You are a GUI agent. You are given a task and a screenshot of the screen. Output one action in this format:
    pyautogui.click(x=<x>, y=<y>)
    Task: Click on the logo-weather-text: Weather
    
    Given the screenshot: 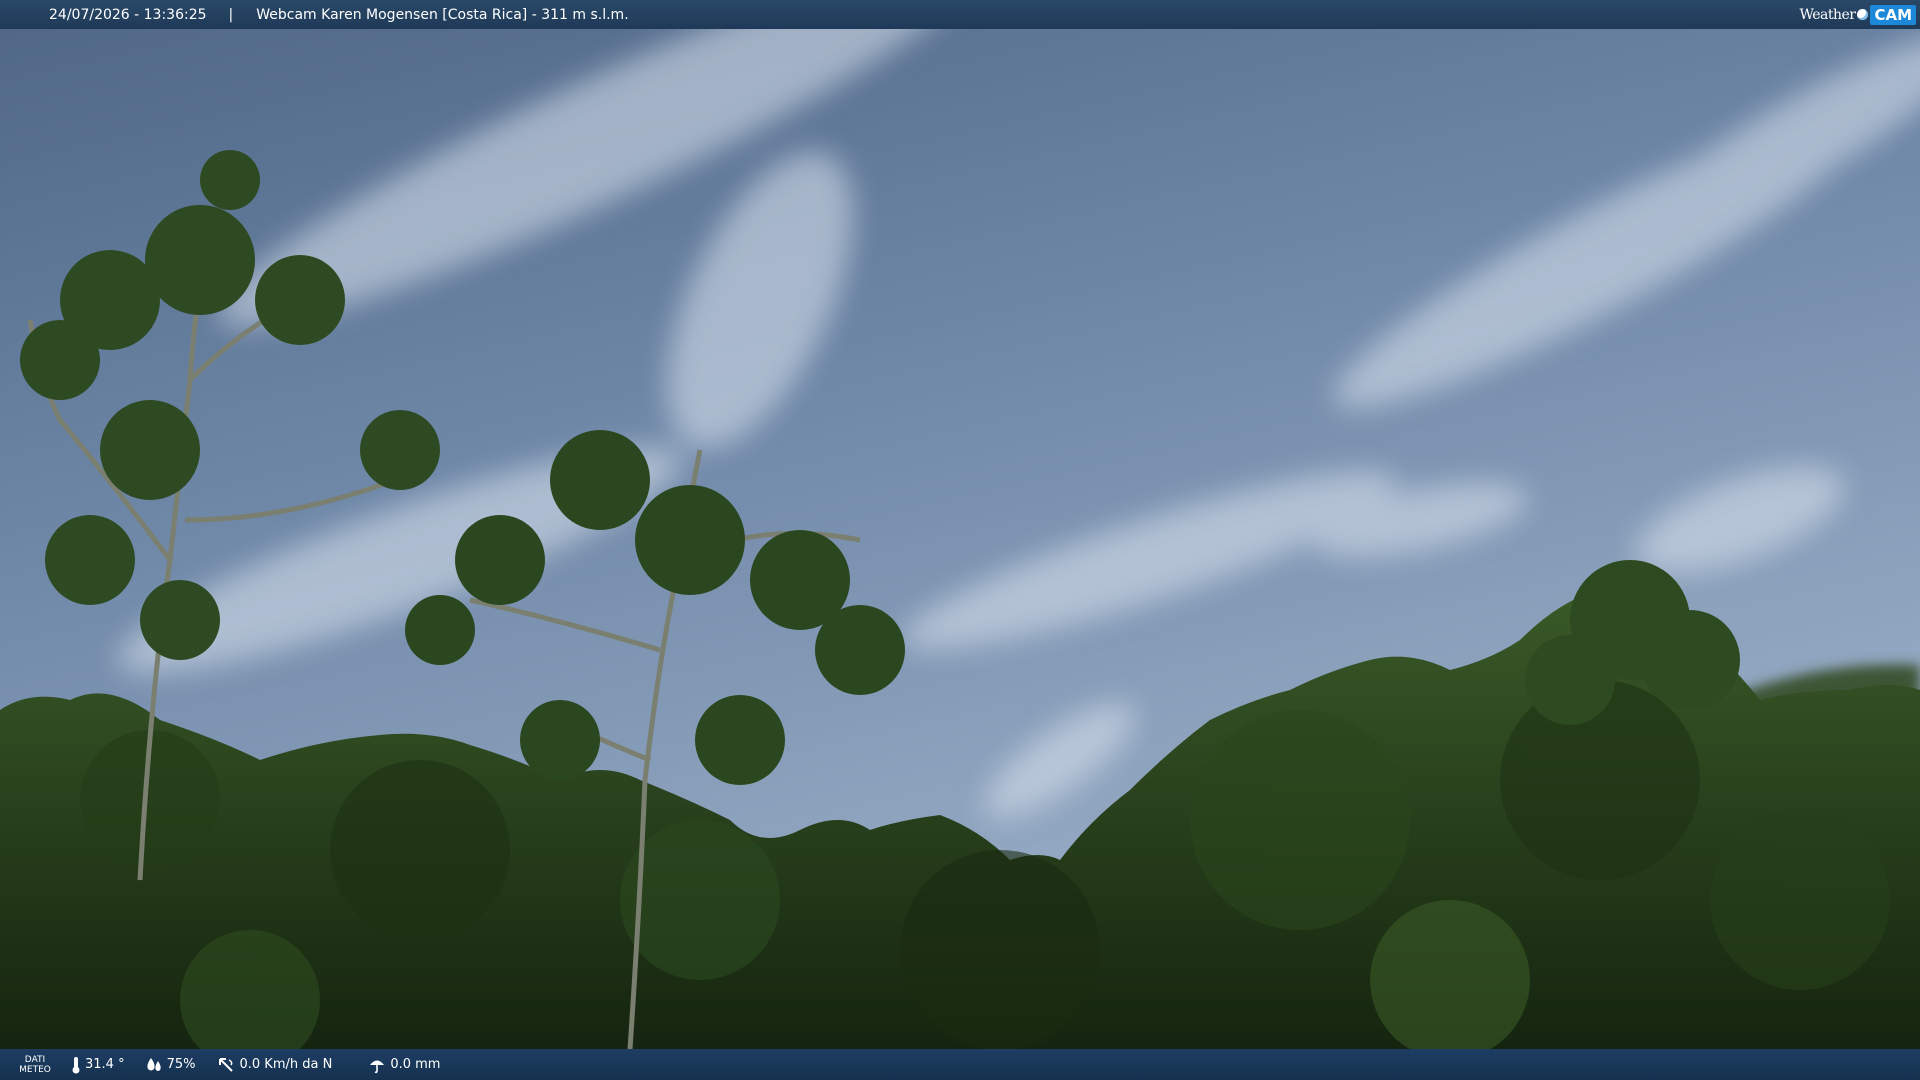 What is the action you would take?
    pyautogui.click(x=1827, y=14)
    